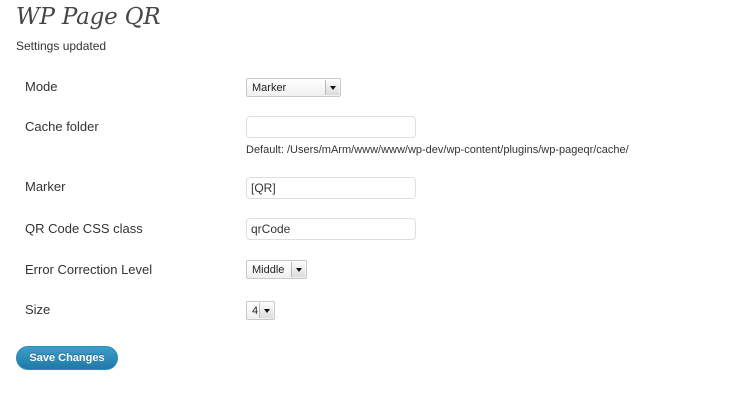  Describe the element at coordinates (88, 17) in the screenshot. I see `page-title: WP Page QR` at that location.